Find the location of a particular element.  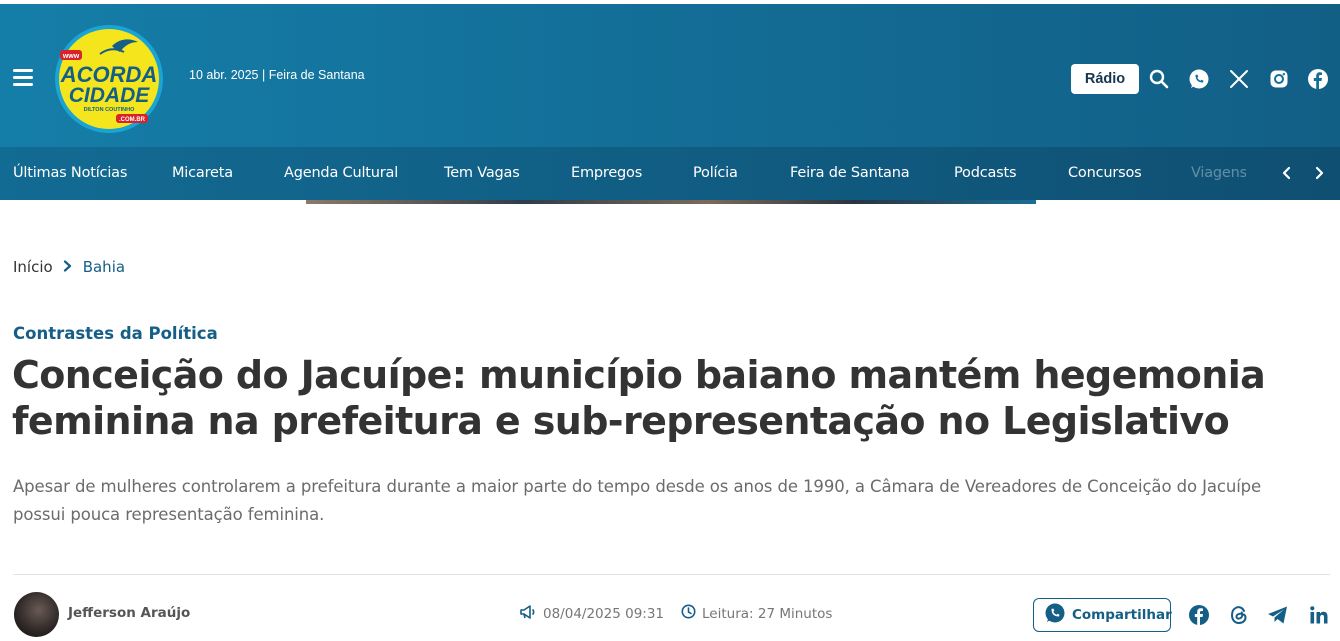

logo-domain: .COM.BR is located at coordinates (132, 120).